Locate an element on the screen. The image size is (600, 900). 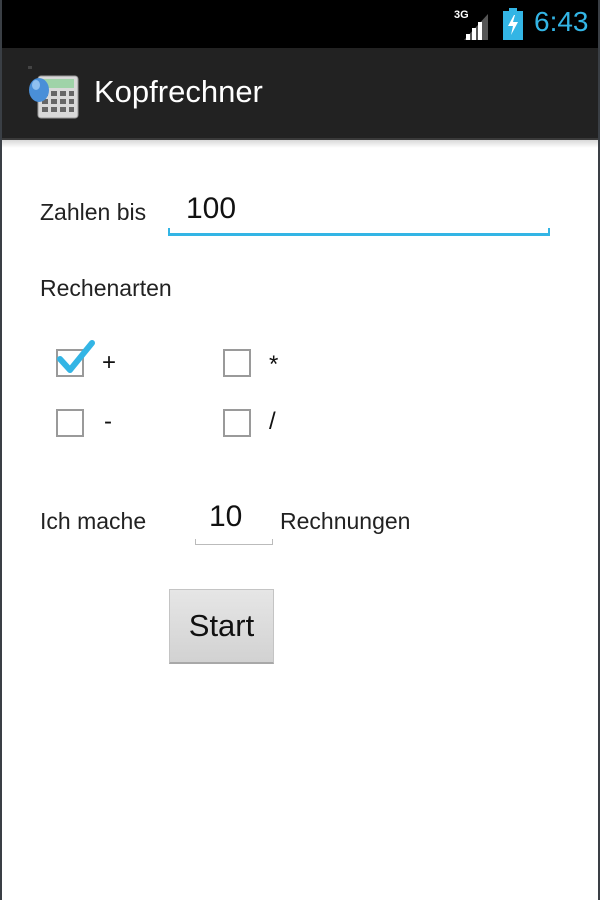
checkbox-division is located at coordinates (237, 423).